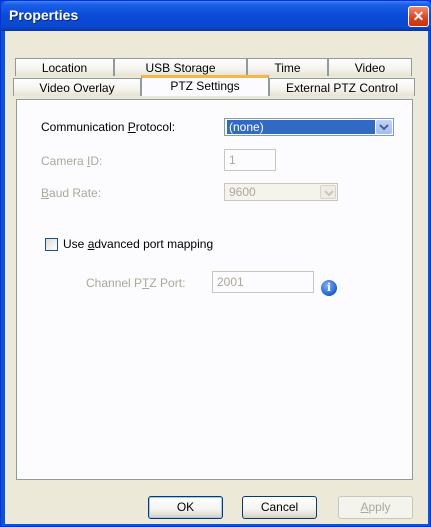 This screenshot has height=527, width=431. I want to click on tab-ptz-settings: PTZ Settings, so click(205, 85).